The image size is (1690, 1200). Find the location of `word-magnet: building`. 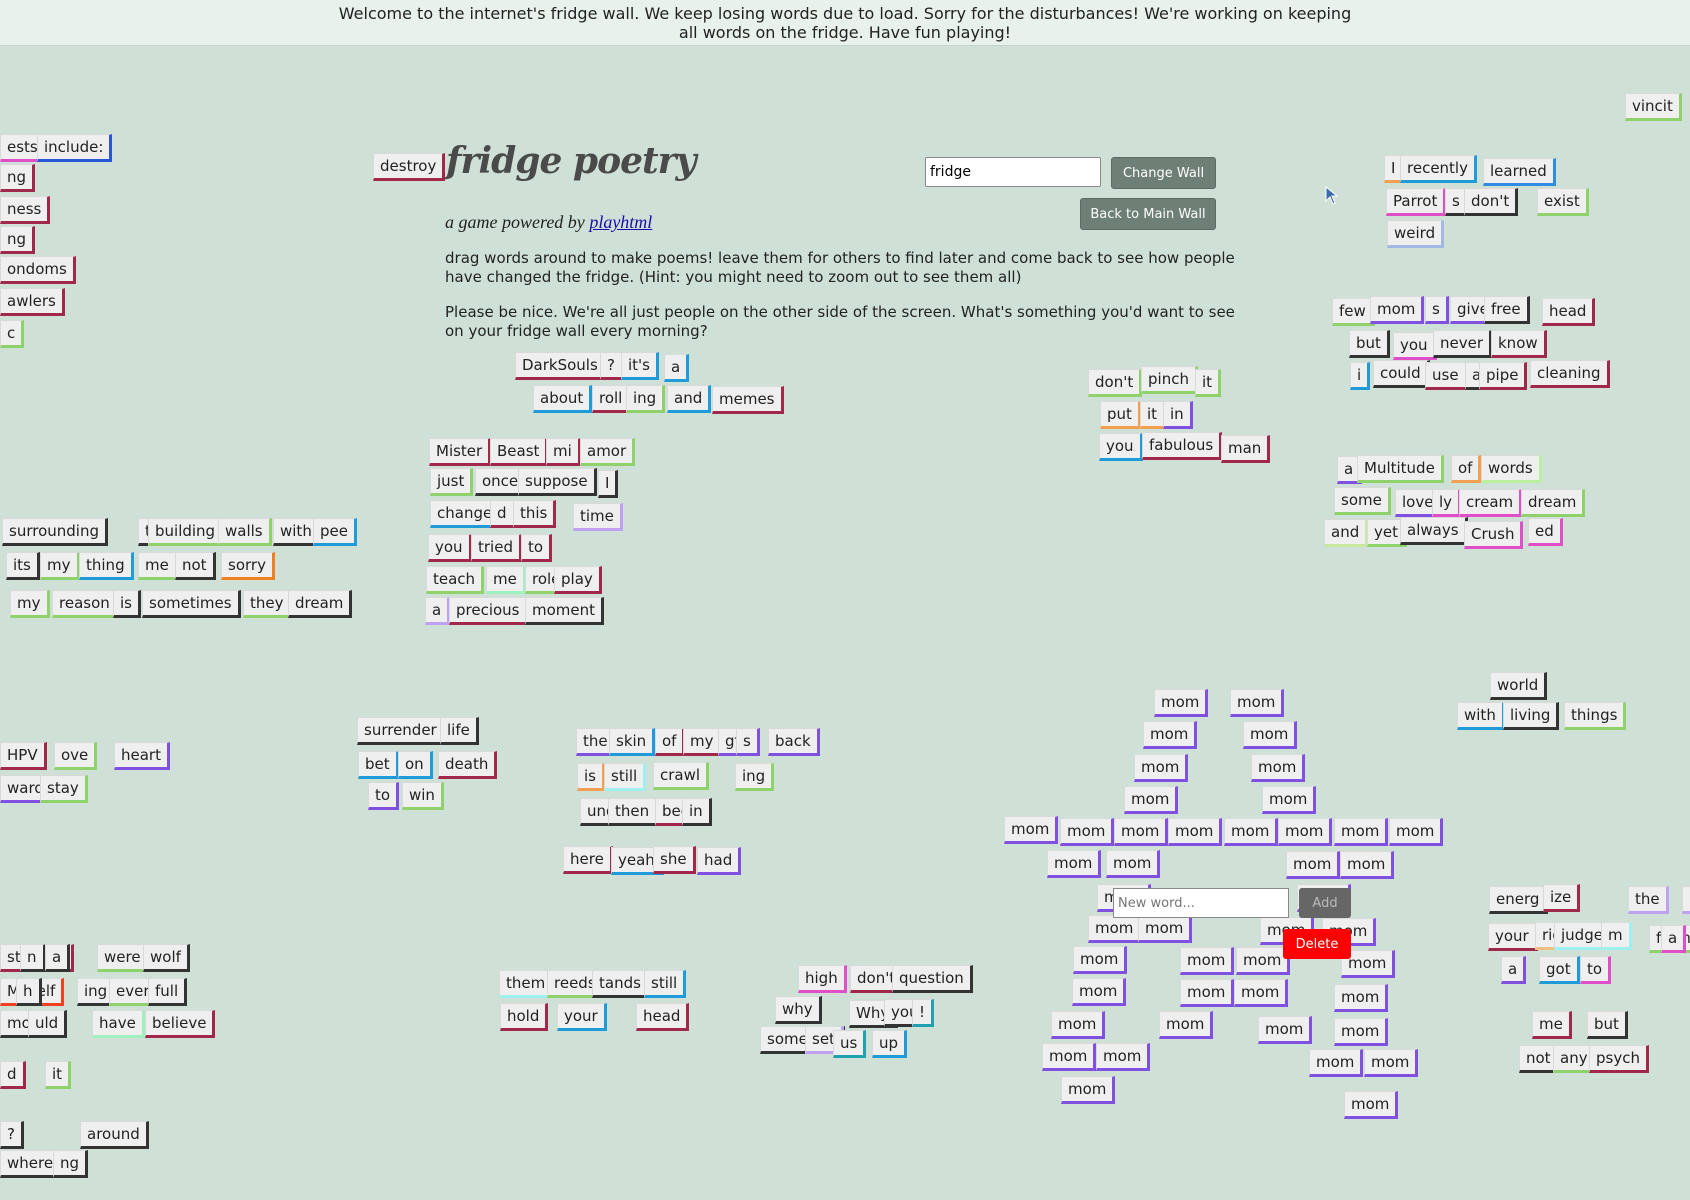

word-magnet: building is located at coordinates (186, 532).